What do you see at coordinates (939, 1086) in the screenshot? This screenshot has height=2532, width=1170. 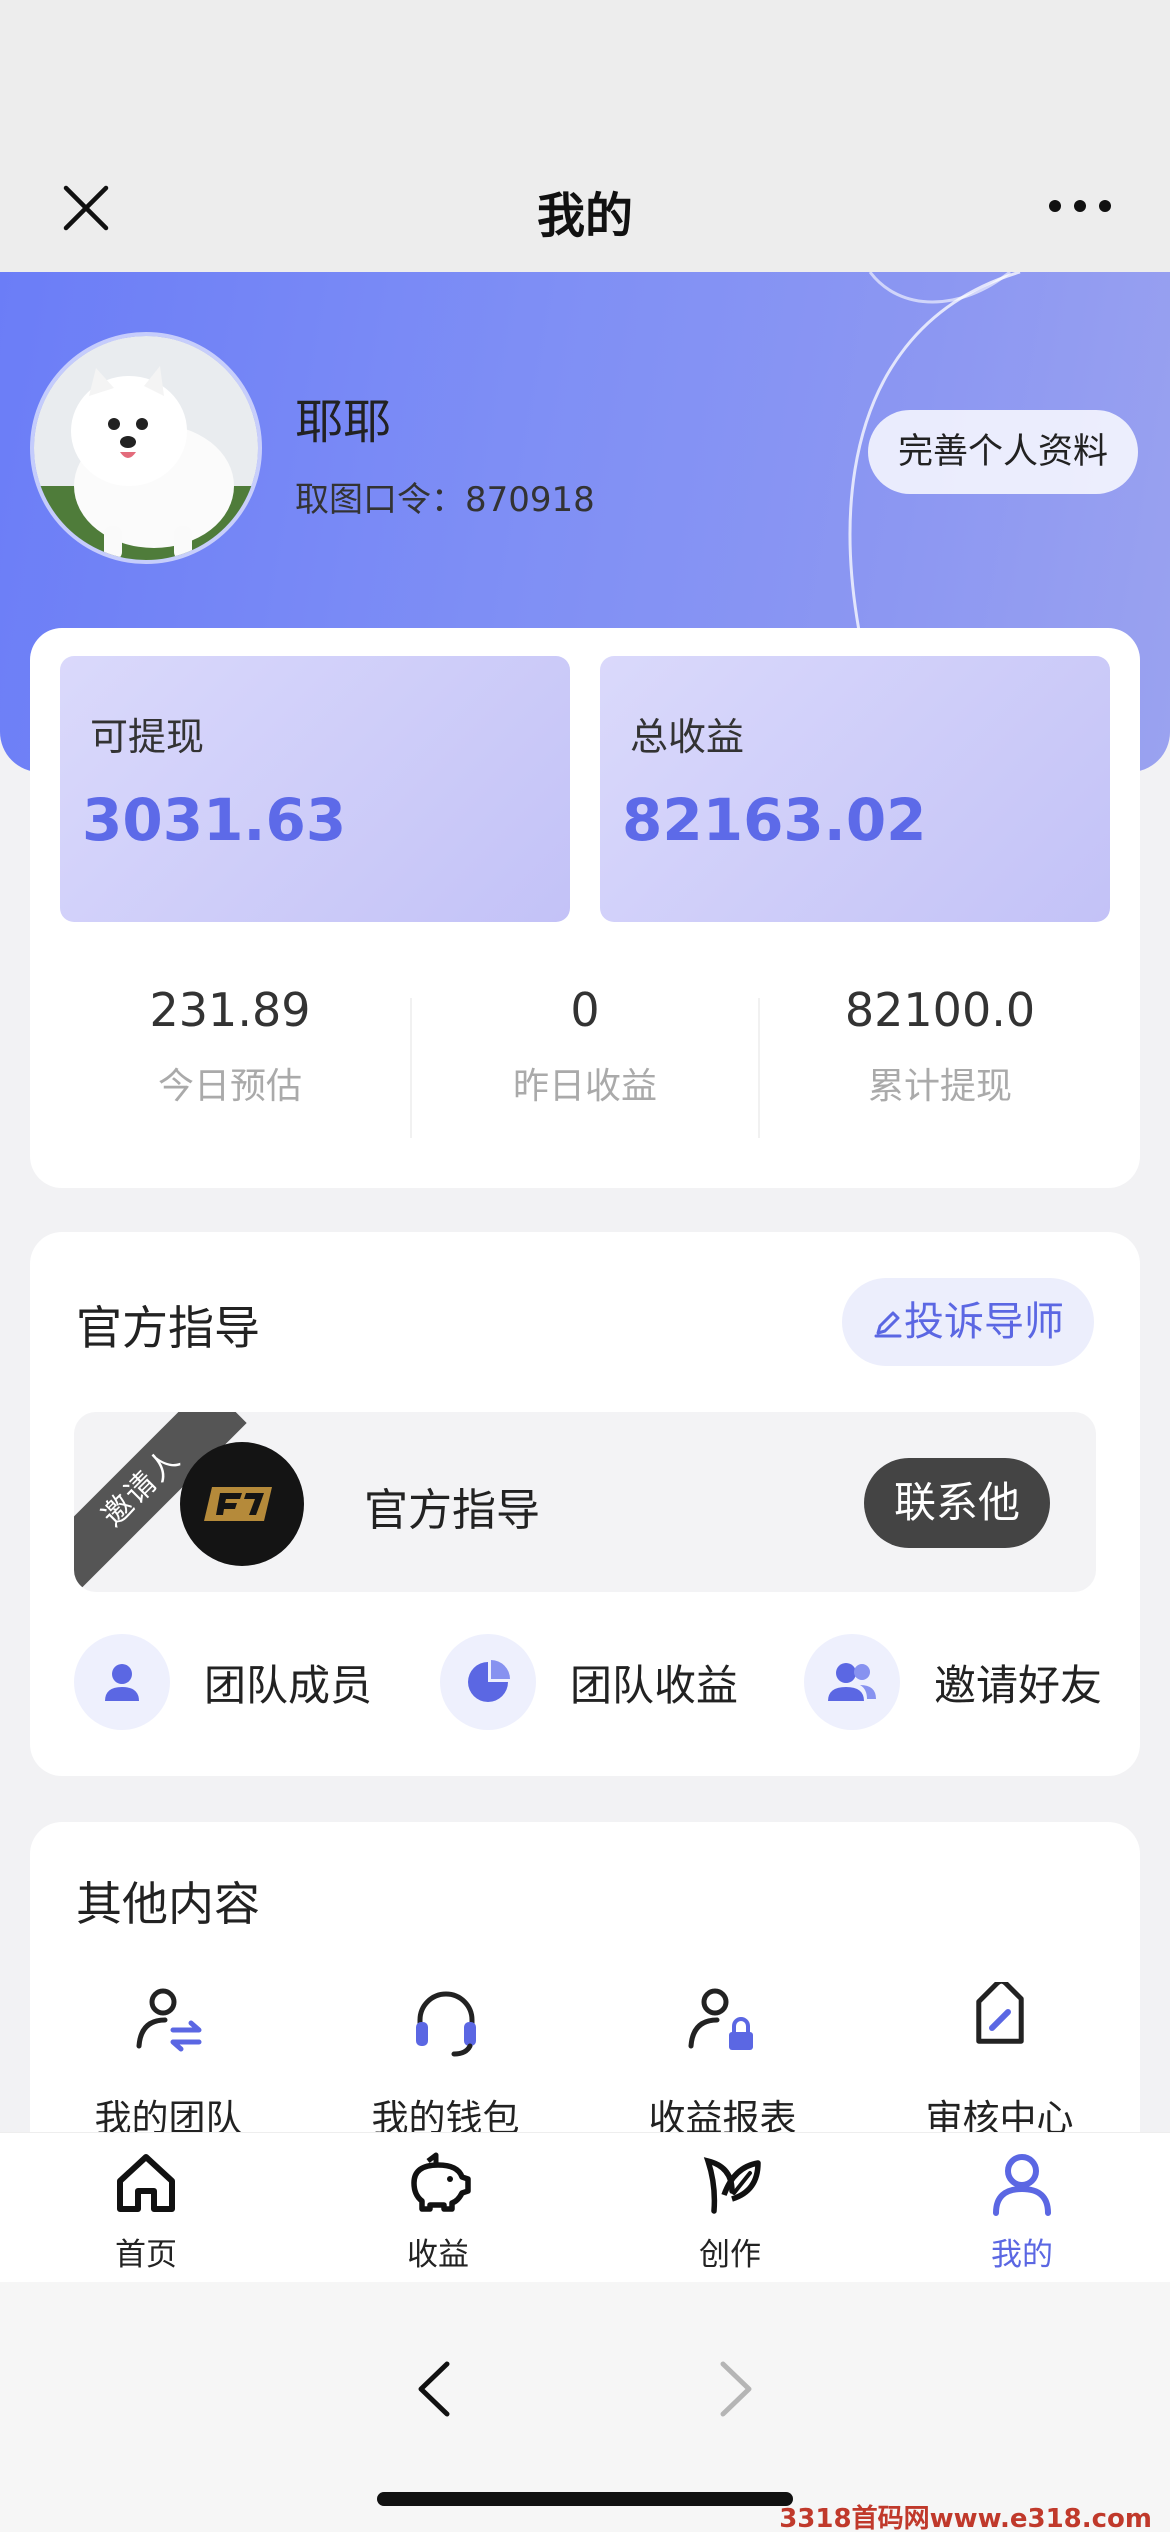 I see `stat-label: 累计提现` at bounding box center [939, 1086].